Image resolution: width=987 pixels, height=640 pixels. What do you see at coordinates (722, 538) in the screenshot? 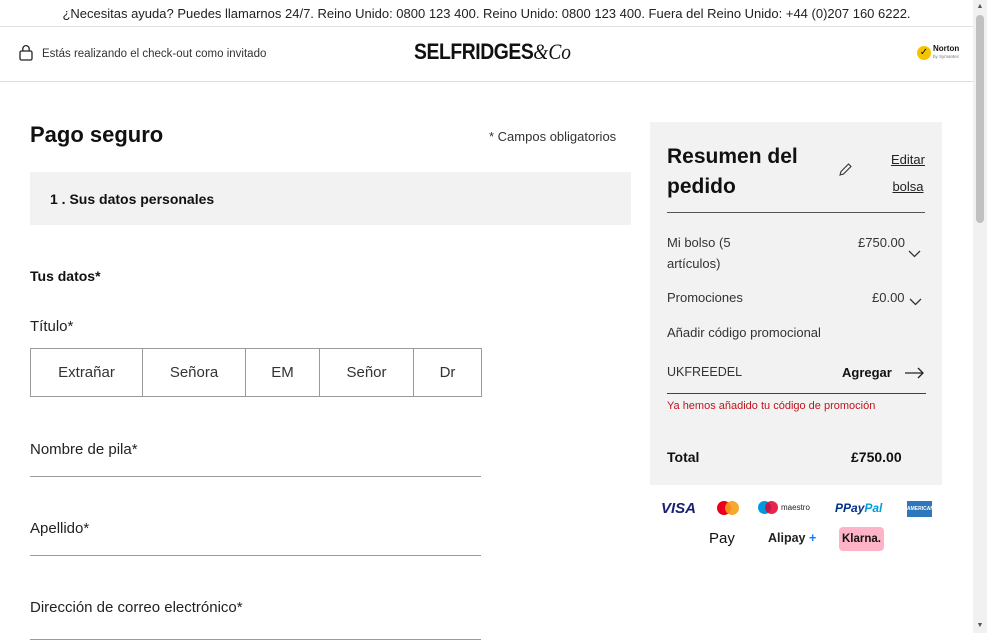
I see `apple-pay-logo: Pay` at bounding box center [722, 538].